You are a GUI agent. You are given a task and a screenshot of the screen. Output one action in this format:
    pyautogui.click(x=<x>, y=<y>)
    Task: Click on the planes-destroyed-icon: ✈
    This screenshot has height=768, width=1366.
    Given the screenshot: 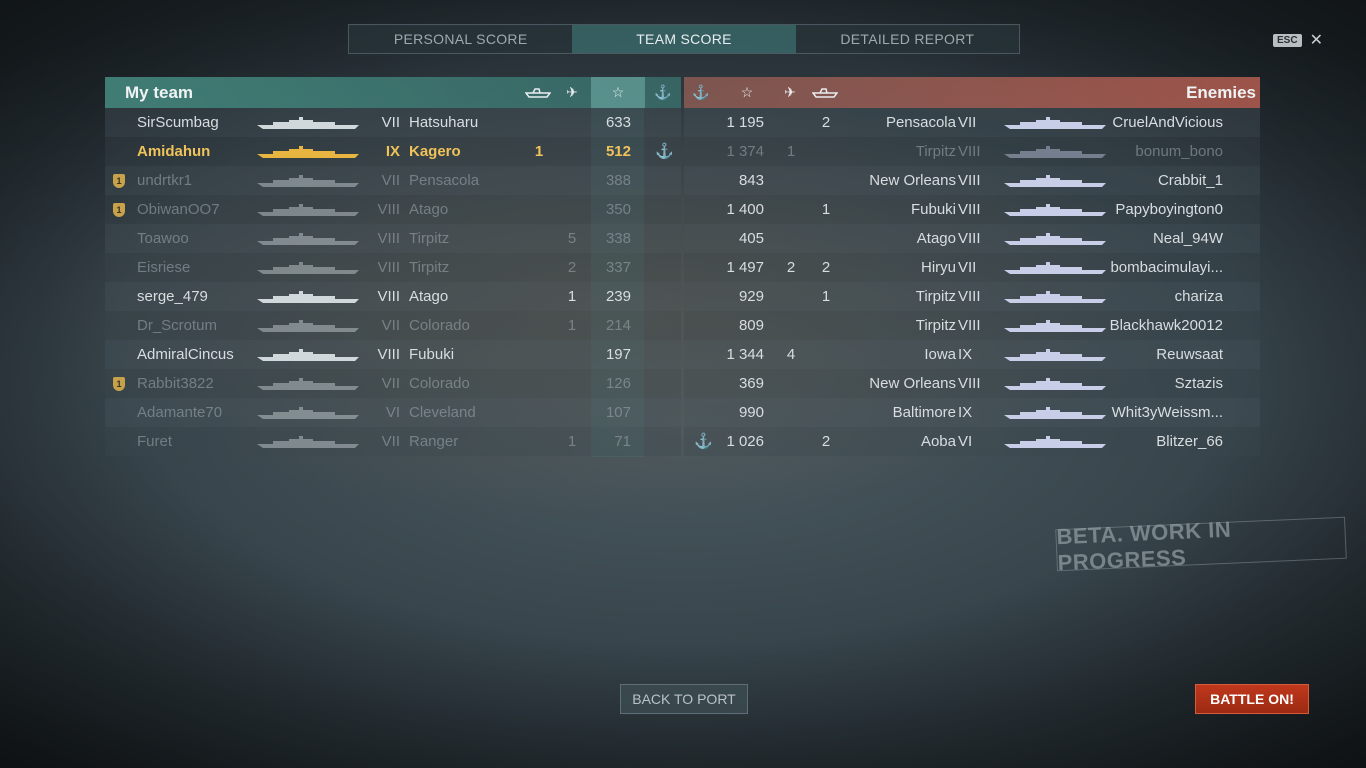 What is the action you would take?
    pyautogui.click(x=790, y=92)
    